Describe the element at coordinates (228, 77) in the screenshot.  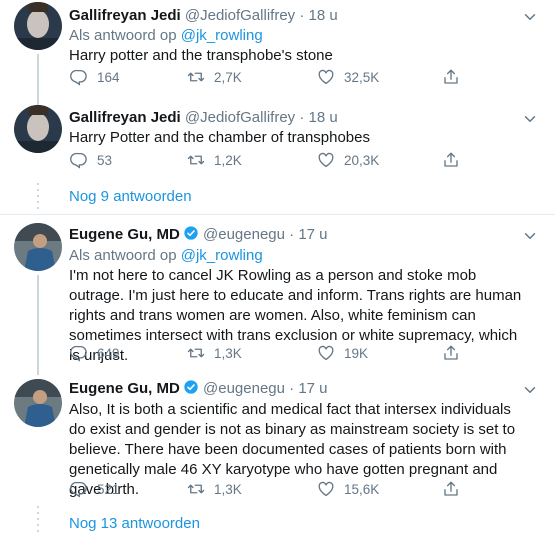
I see `retweet-count: 2,7K` at that location.